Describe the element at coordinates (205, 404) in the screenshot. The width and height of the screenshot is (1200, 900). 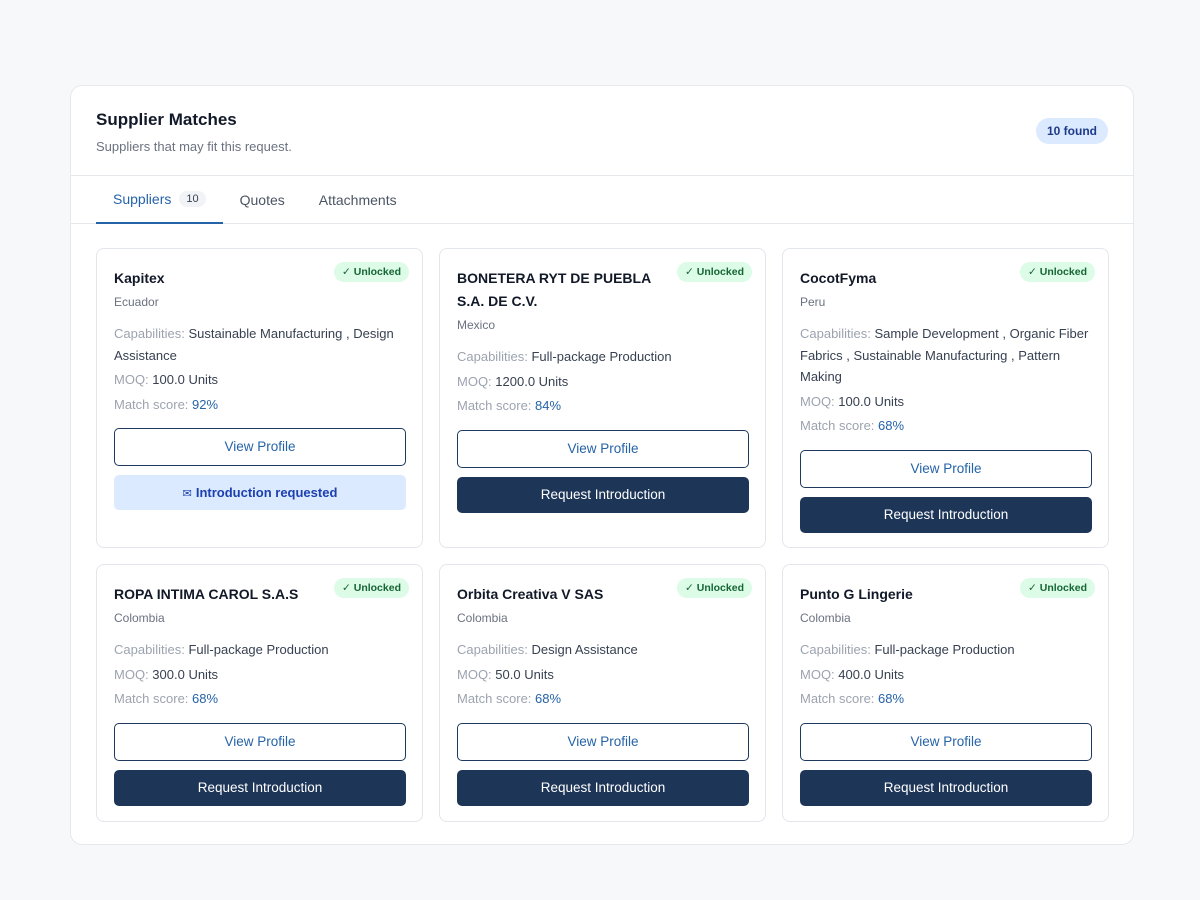
I see `match-score-value: 92%` at that location.